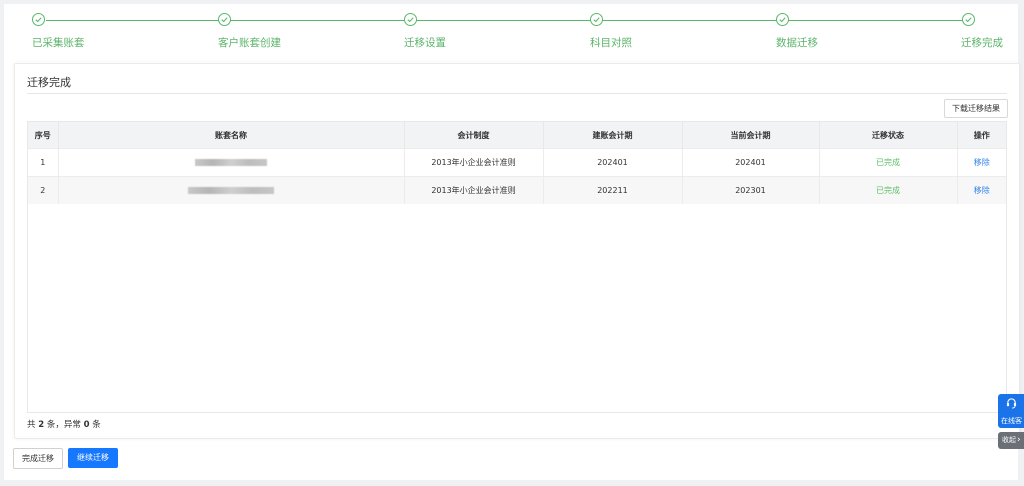 This screenshot has height=486, width=1024. Describe the element at coordinates (41, 425) in the screenshot. I see `summary-total: 2` at that location.